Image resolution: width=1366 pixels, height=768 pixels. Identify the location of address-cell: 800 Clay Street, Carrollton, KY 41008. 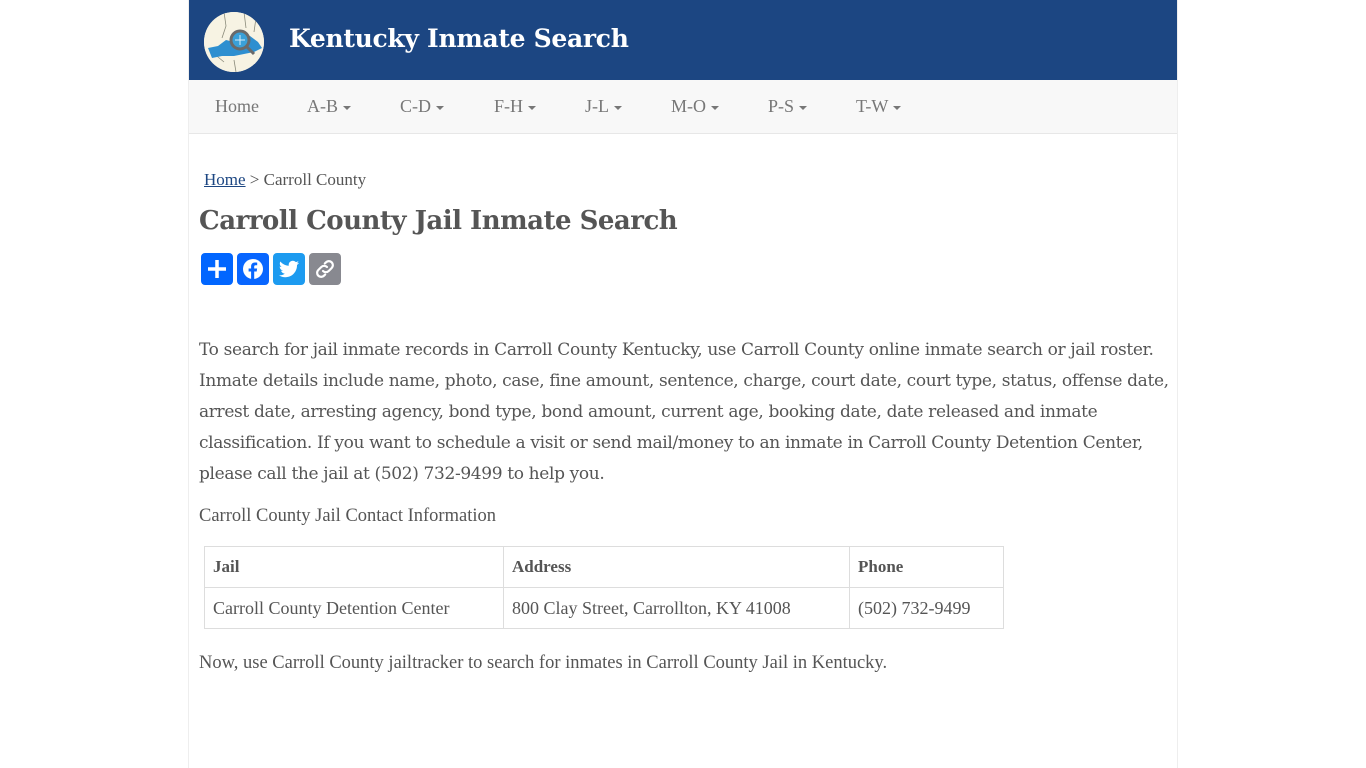
(676, 608).